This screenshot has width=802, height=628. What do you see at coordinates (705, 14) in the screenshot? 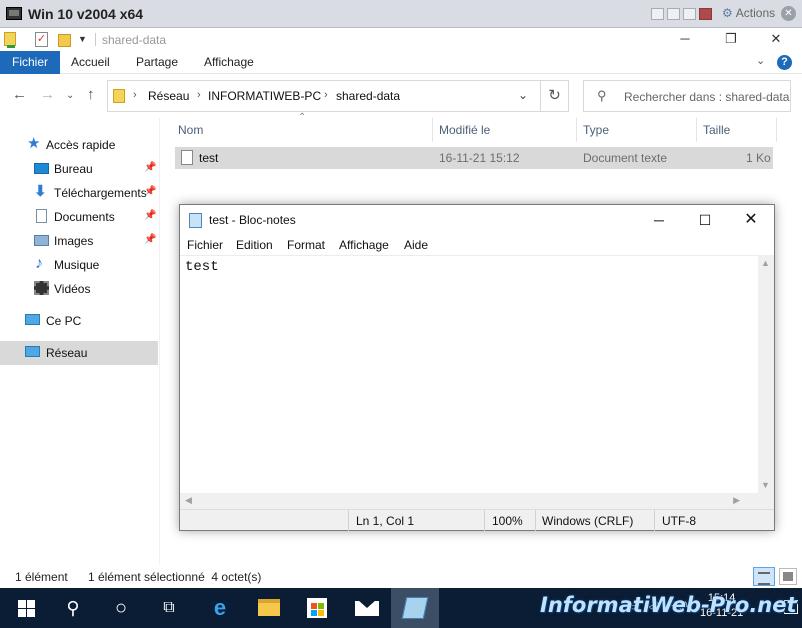
I see `vm-language-flag-icon` at bounding box center [705, 14].